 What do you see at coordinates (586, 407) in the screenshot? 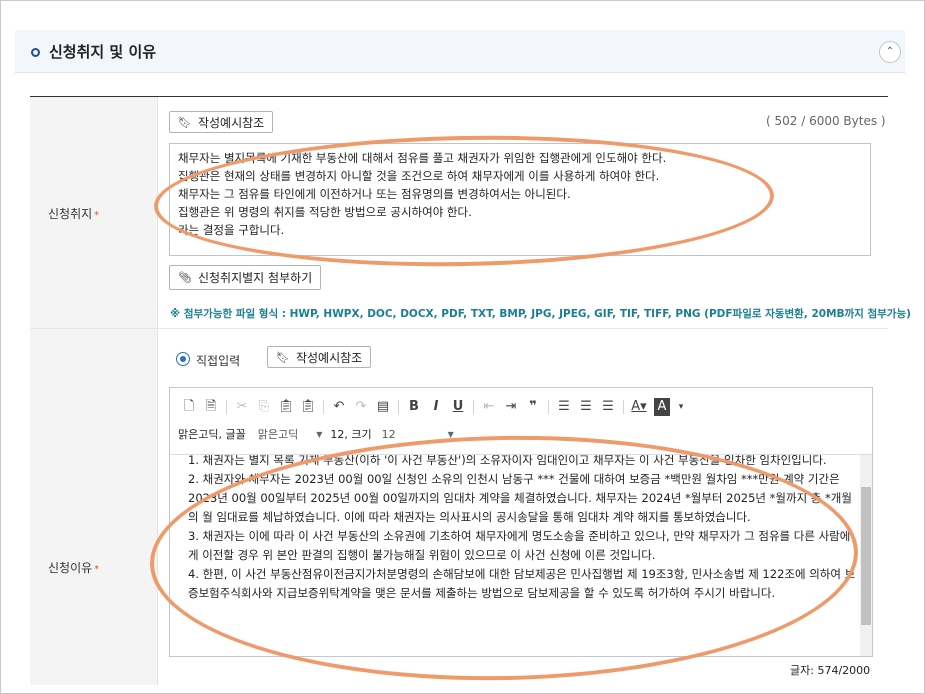
I see `align-center-icon: ☰` at bounding box center [586, 407].